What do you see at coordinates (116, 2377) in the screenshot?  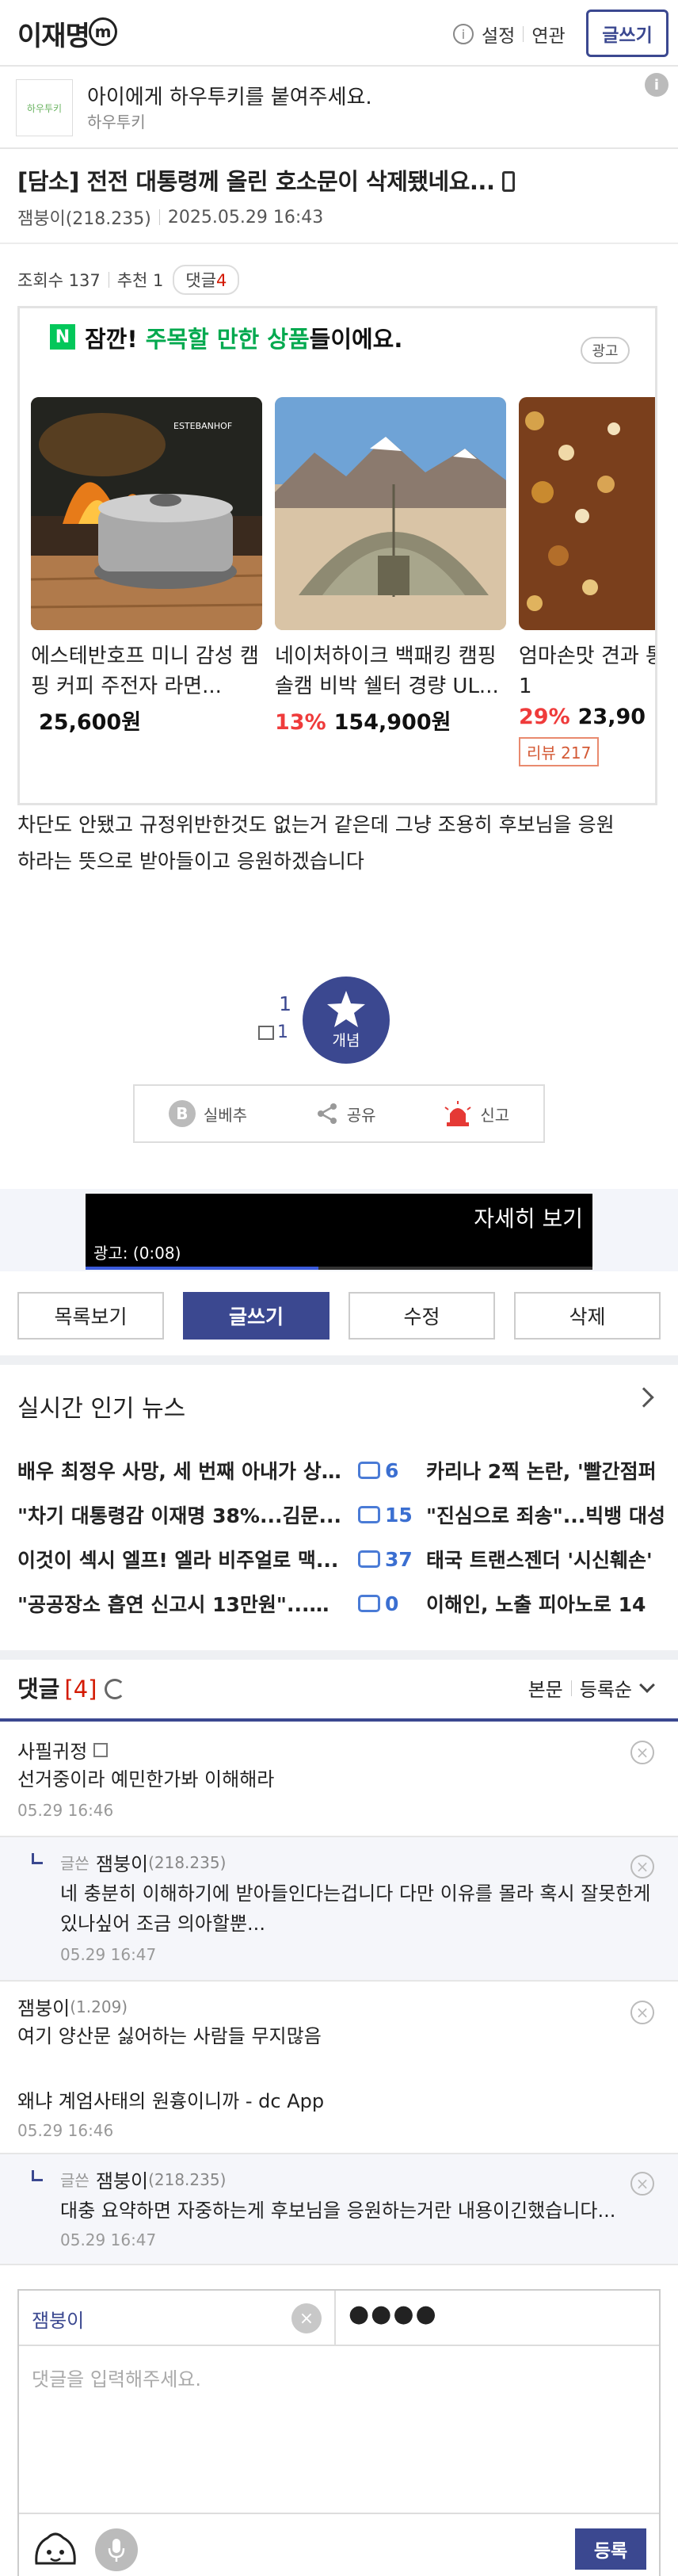 I see `comment-textarea-placeholder: 댓글을 입력해주세요.` at bounding box center [116, 2377].